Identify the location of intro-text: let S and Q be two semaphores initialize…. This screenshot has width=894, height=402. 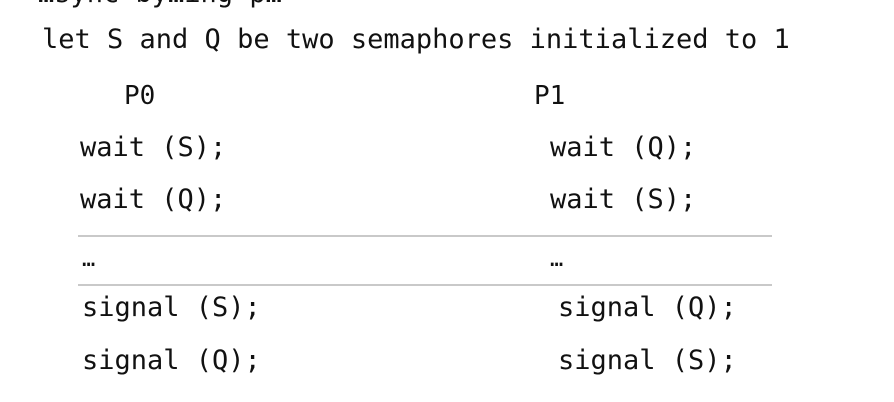
(416, 39).